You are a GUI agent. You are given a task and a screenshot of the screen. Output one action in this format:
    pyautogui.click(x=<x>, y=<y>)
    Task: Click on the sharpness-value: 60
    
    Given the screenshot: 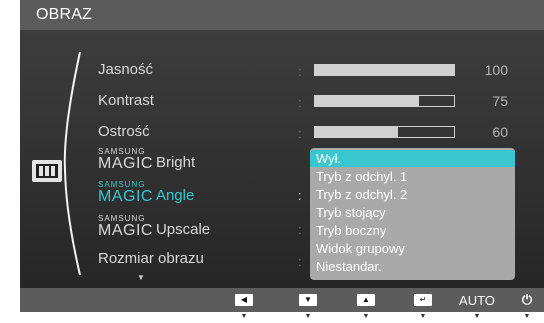 What is the action you would take?
    pyautogui.click(x=500, y=132)
    